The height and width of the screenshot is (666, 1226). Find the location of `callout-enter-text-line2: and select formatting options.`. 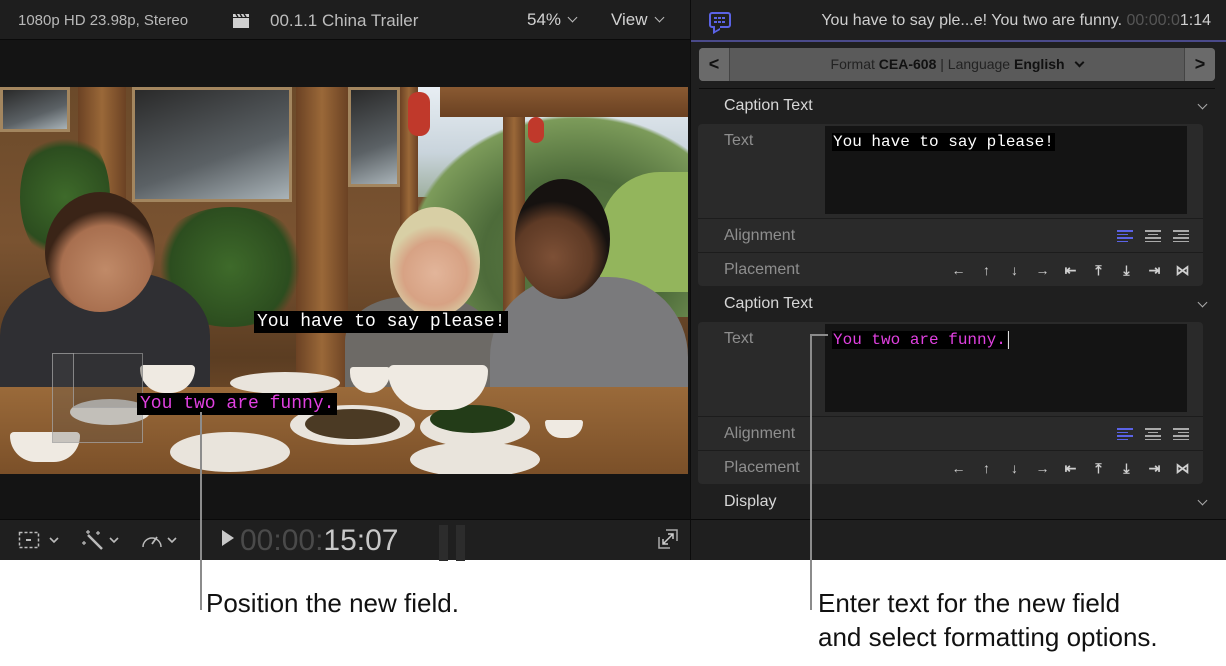

callout-enter-text-line2: and select formatting options. is located at coordinates (988, 637).